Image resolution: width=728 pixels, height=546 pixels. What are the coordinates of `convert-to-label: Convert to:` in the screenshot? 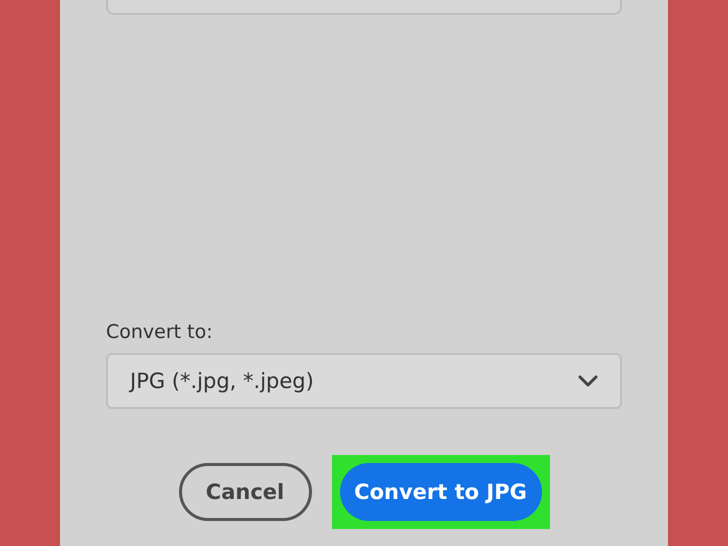 It's located at (160, 332).